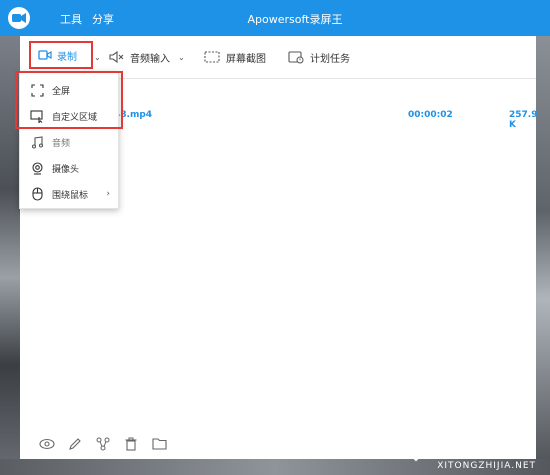  What do you see at coordinates (37, 168) in the screenshot?
I see `webcam-icon` at bounding box center [37, 168].